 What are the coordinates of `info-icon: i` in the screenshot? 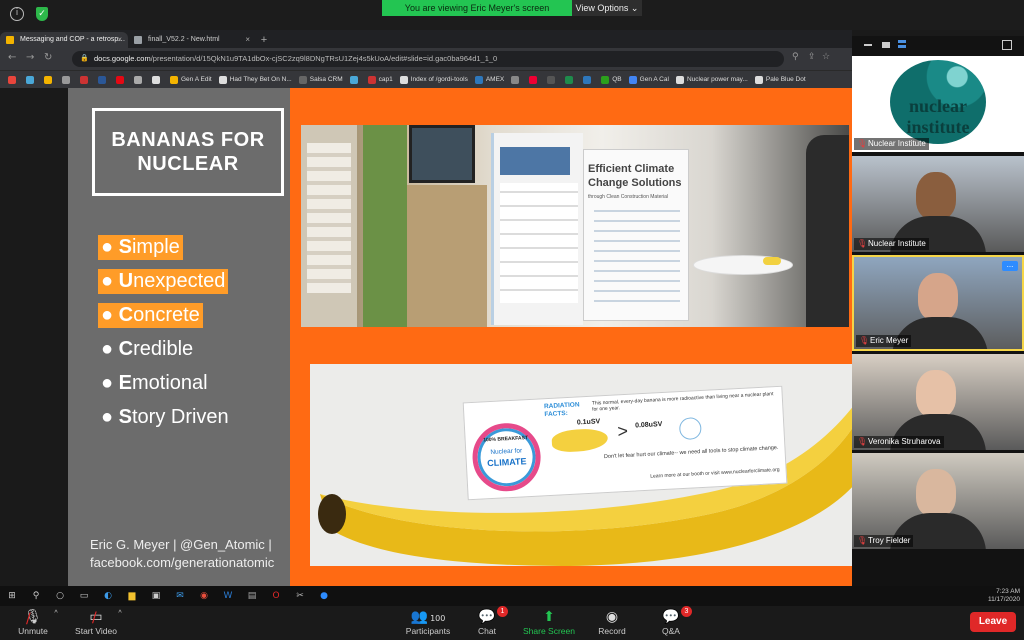 It's located at (17, 14).